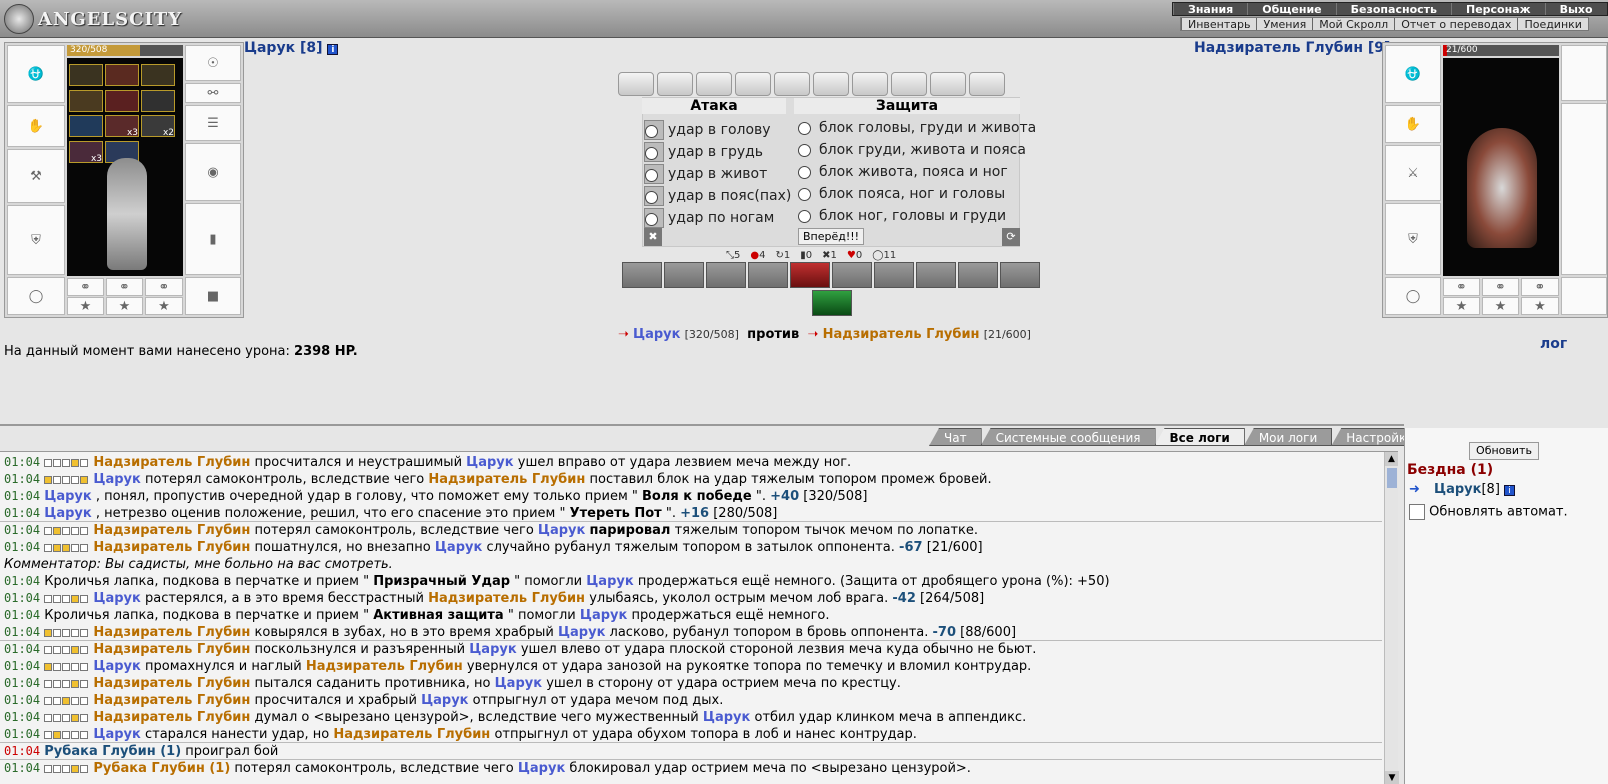  Describe the element at coordinates (213, 239) in the screenshot. I see `legs-slot: ▮` at that location.